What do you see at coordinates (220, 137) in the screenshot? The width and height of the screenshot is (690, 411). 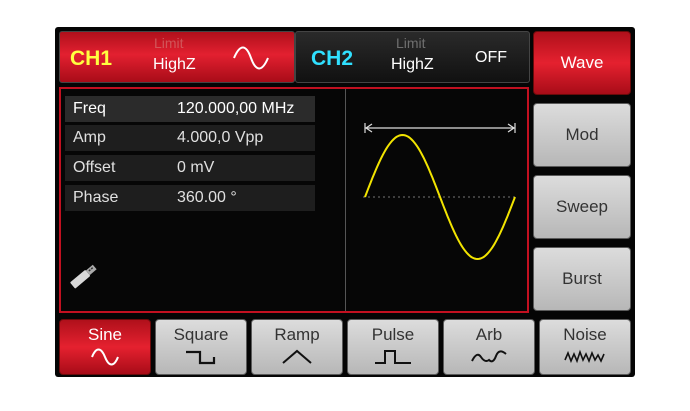 I see `param-value: 4.000,0 Vpp` at bounding box center [220, 137].